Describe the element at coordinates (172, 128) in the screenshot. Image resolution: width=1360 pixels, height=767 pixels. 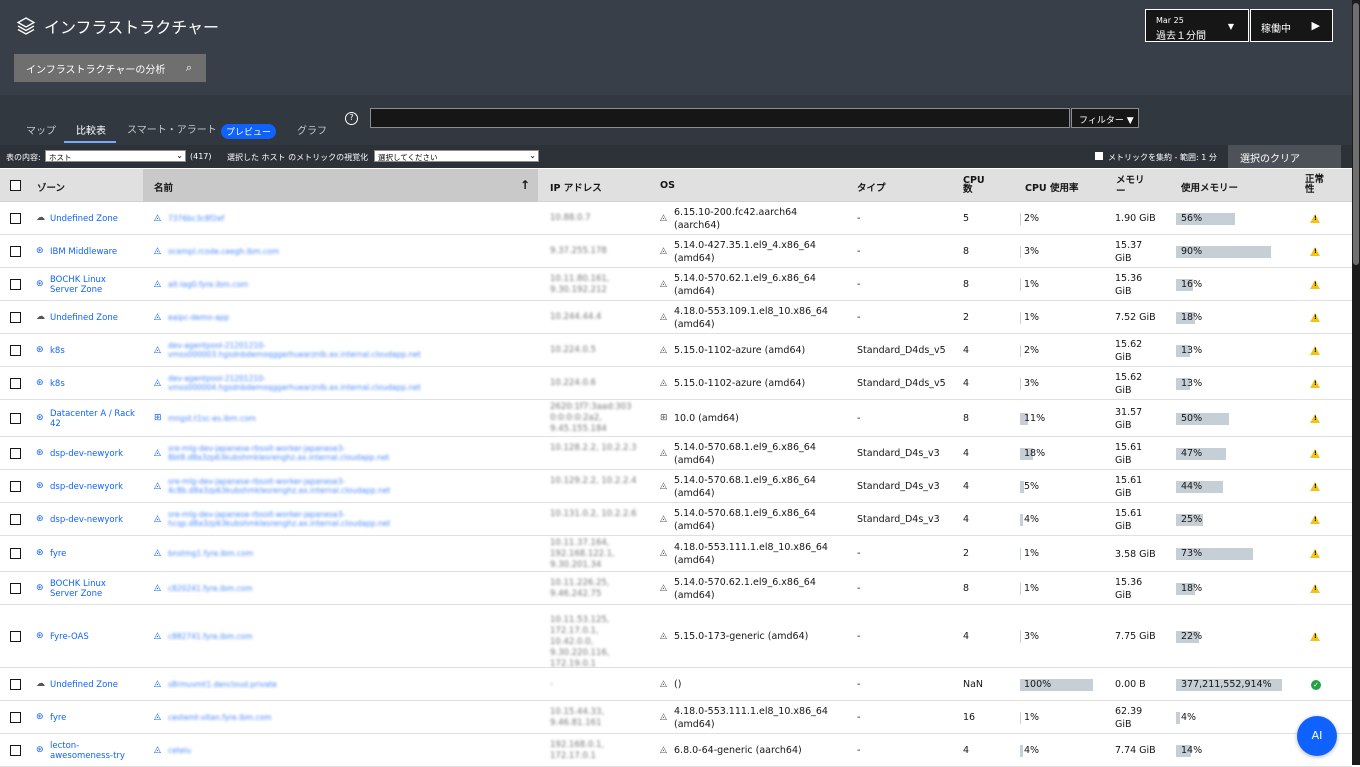
I see `tab-smart-alerts: スマート・アラート` at that location.